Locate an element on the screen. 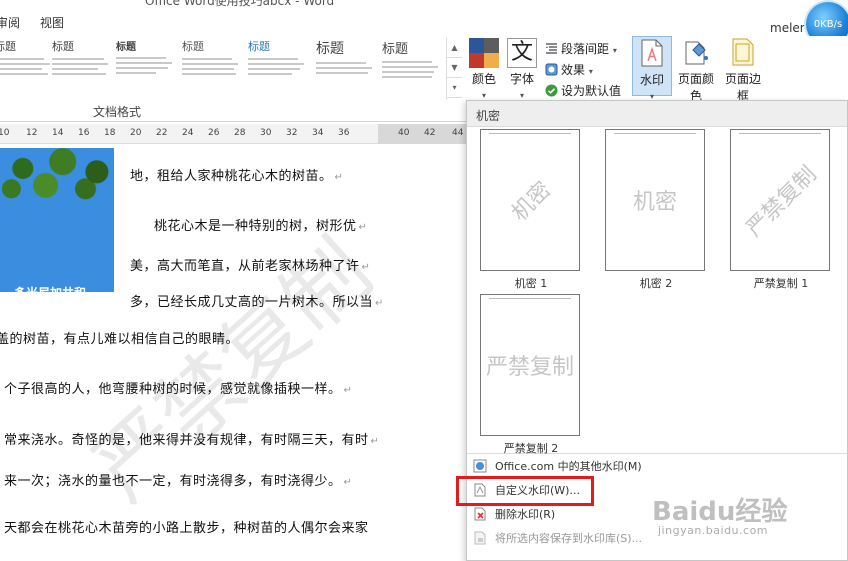  colors-button: 颜色 ▾ is located at coordinates (484, 69).